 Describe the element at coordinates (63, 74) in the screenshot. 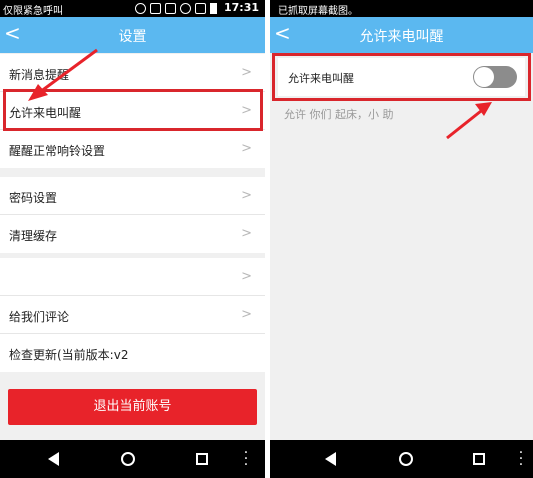

I see `annotation-arrow-left` at that location.